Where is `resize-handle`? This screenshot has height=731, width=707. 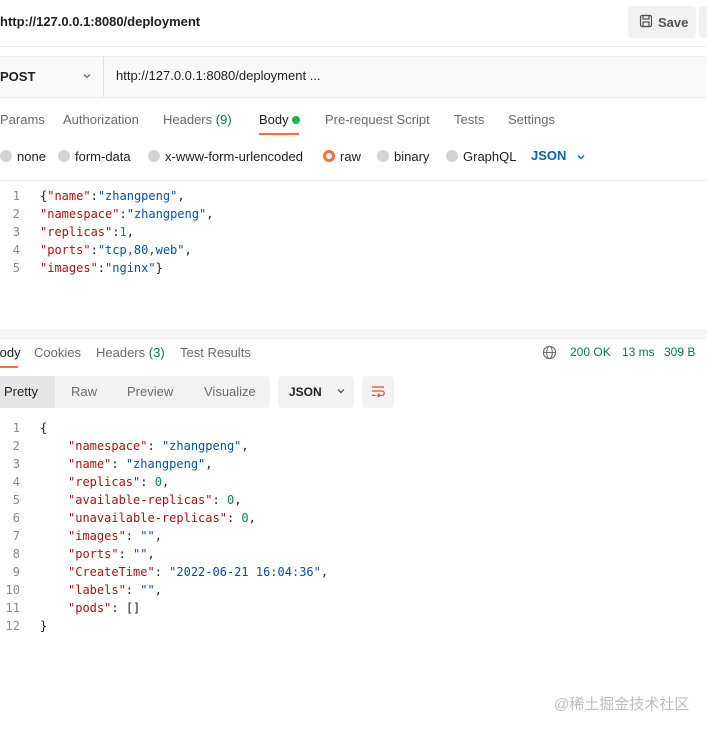
resize-handle is located at coordinates (353, 334).